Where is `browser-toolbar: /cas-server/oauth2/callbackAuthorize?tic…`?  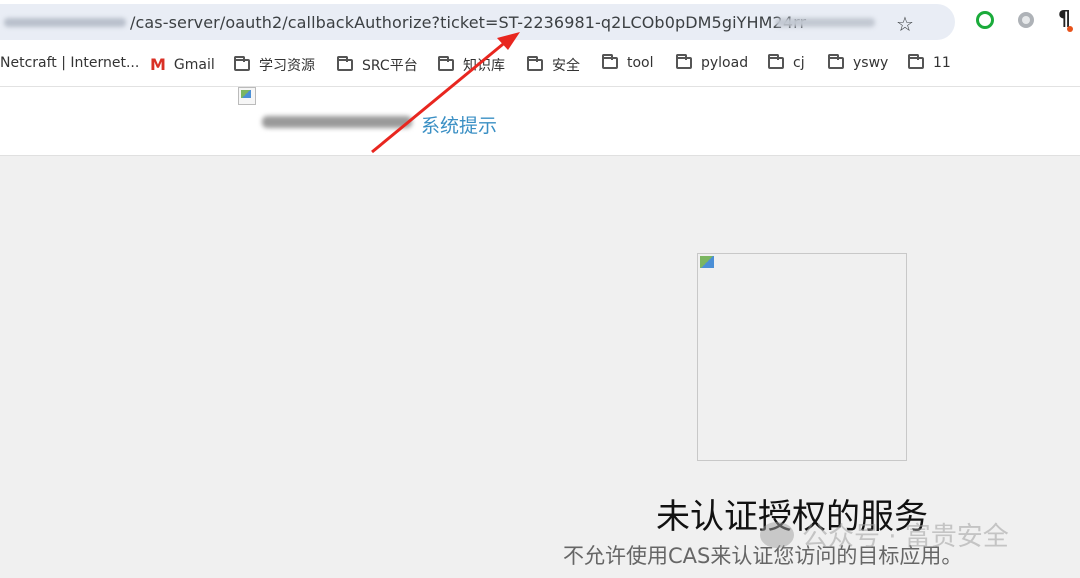 browser-toolbar: /cas-server/oauth2/callbackAuthorize?tic… is located at coordinates (540, 21).